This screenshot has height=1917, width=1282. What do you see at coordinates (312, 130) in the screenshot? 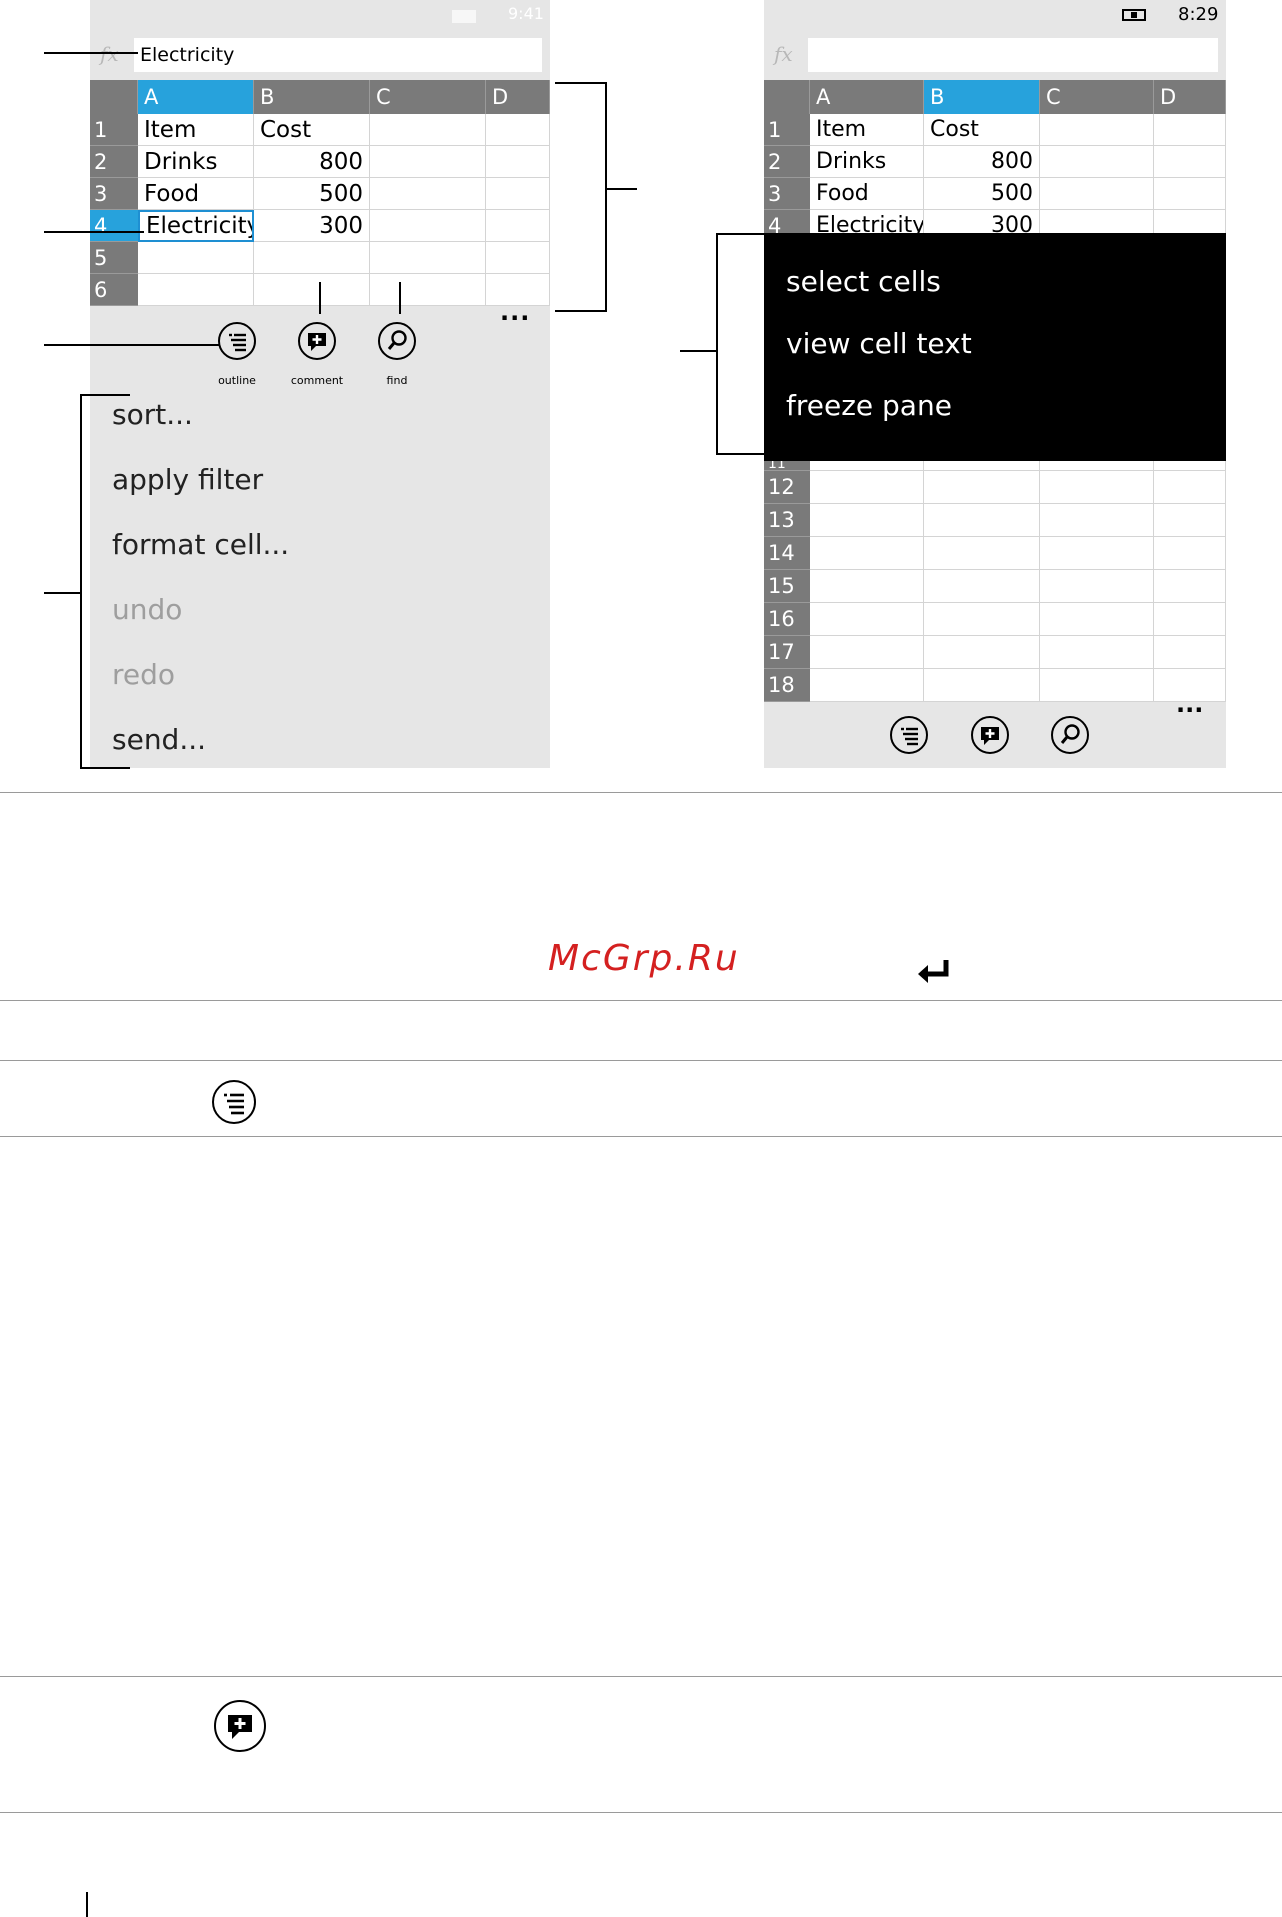
I see `cell-b: Cost` at bounding box center [312, 130].